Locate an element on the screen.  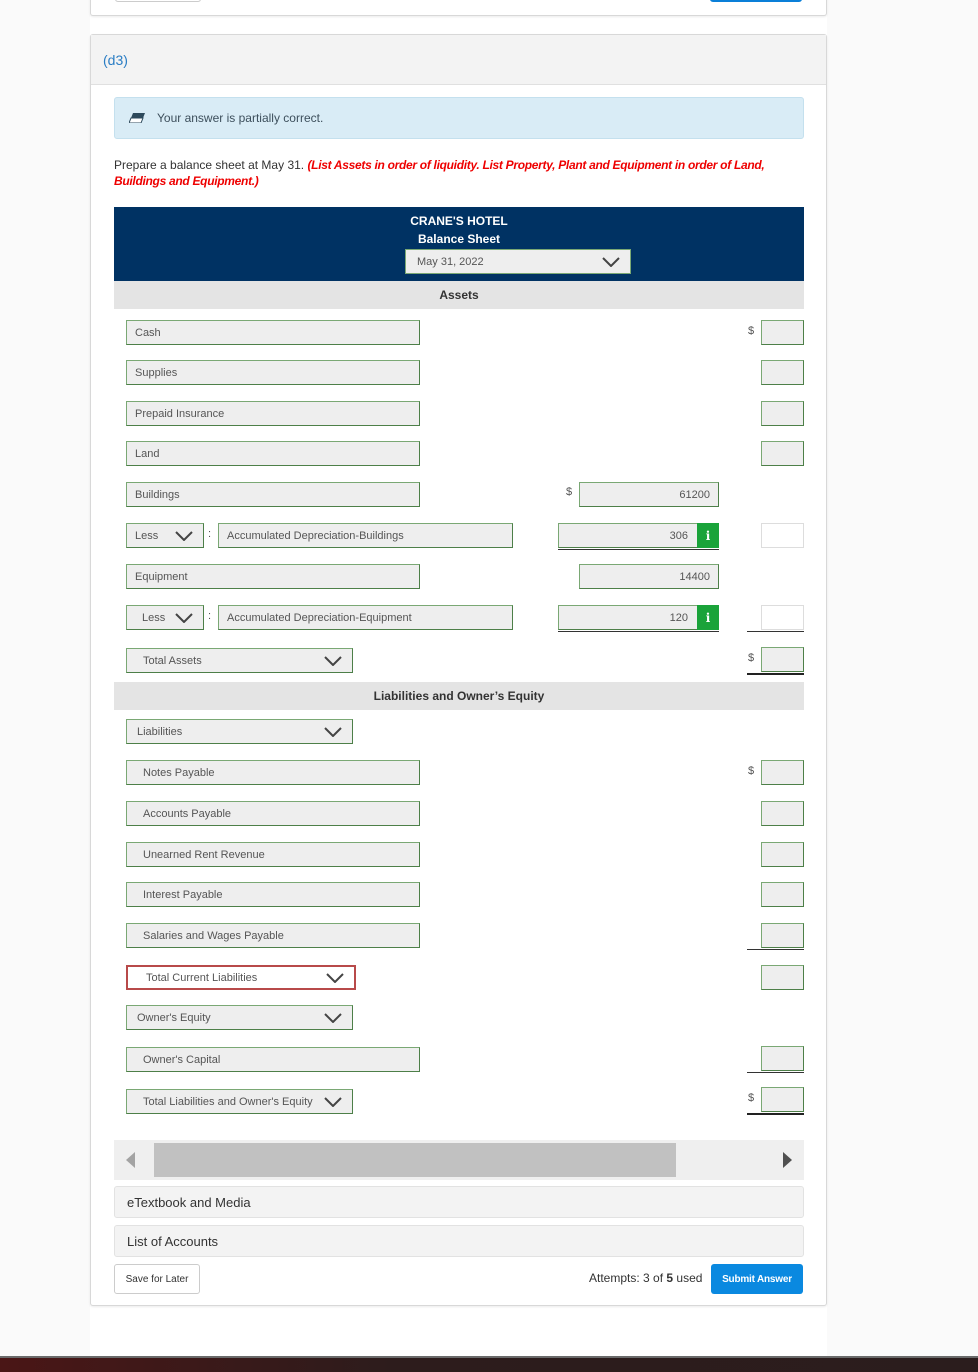
amount-input-buildings: 61200 is located at coordinates (649, 494).